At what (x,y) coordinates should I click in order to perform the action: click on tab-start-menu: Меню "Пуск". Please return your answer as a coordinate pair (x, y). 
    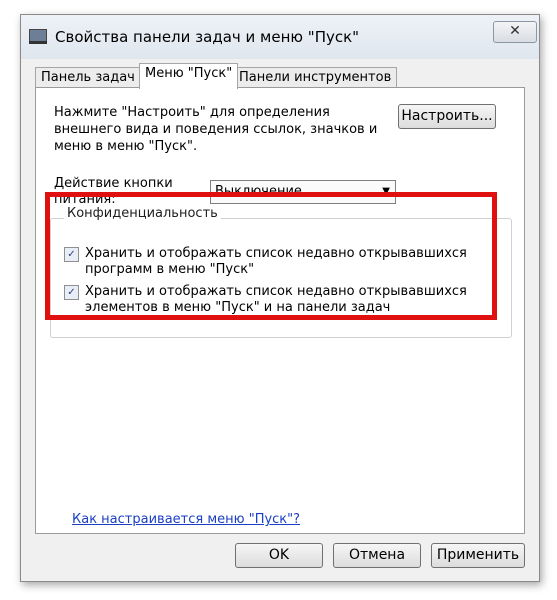
    Looking at the image, I should click on (189, 76).